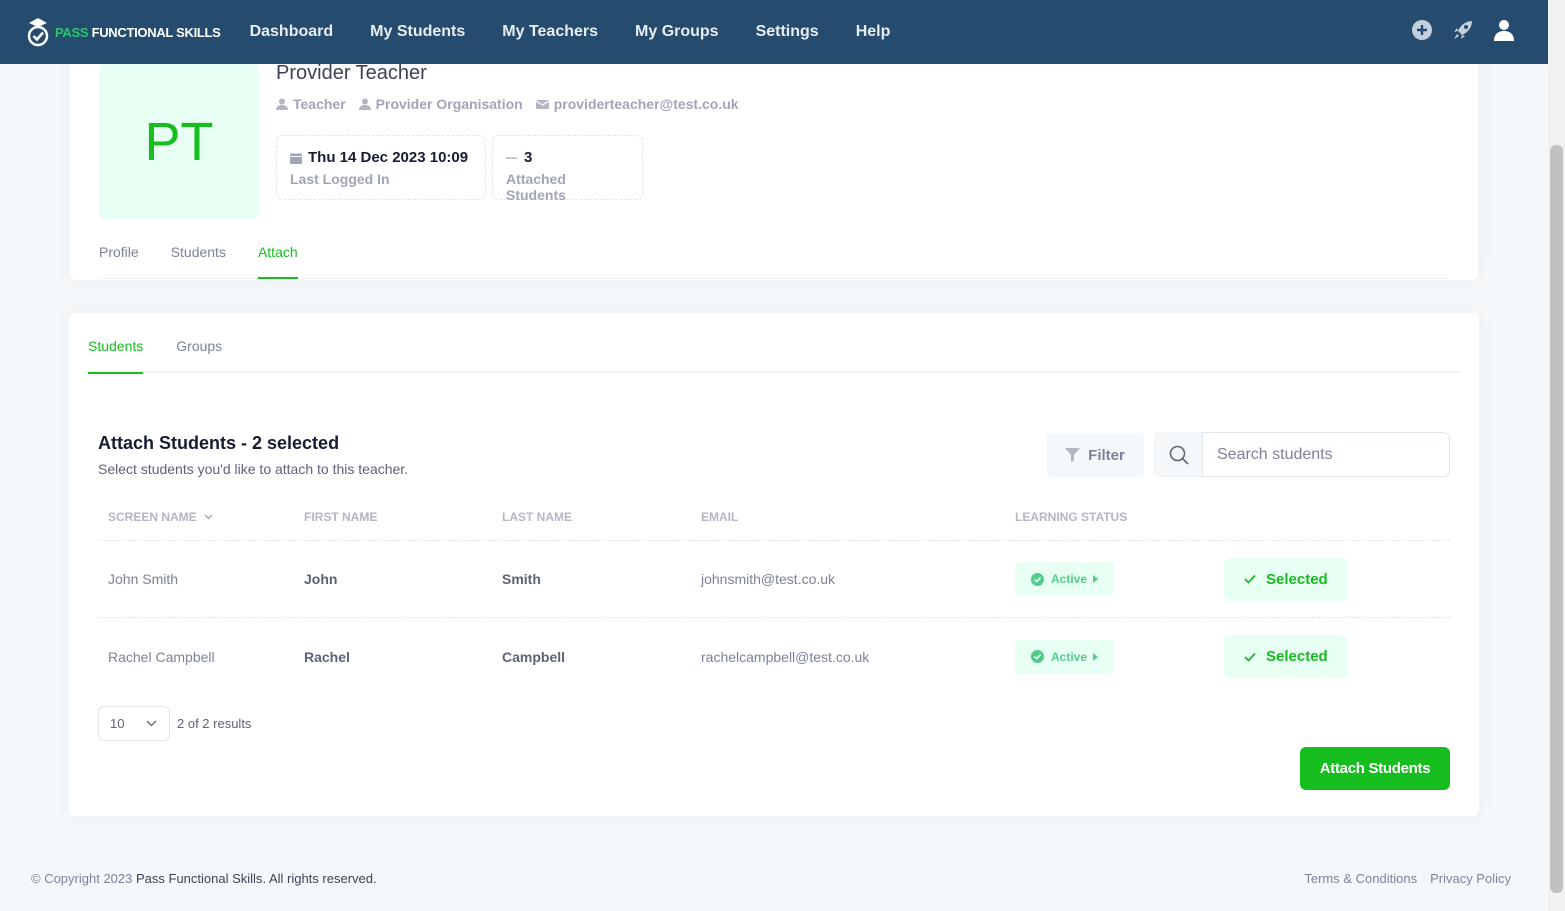  What do you see at coordinates (292, 32) in the screenshot?
I see `nav-dashboard: Dashboard` at bounding box center [292, 32].